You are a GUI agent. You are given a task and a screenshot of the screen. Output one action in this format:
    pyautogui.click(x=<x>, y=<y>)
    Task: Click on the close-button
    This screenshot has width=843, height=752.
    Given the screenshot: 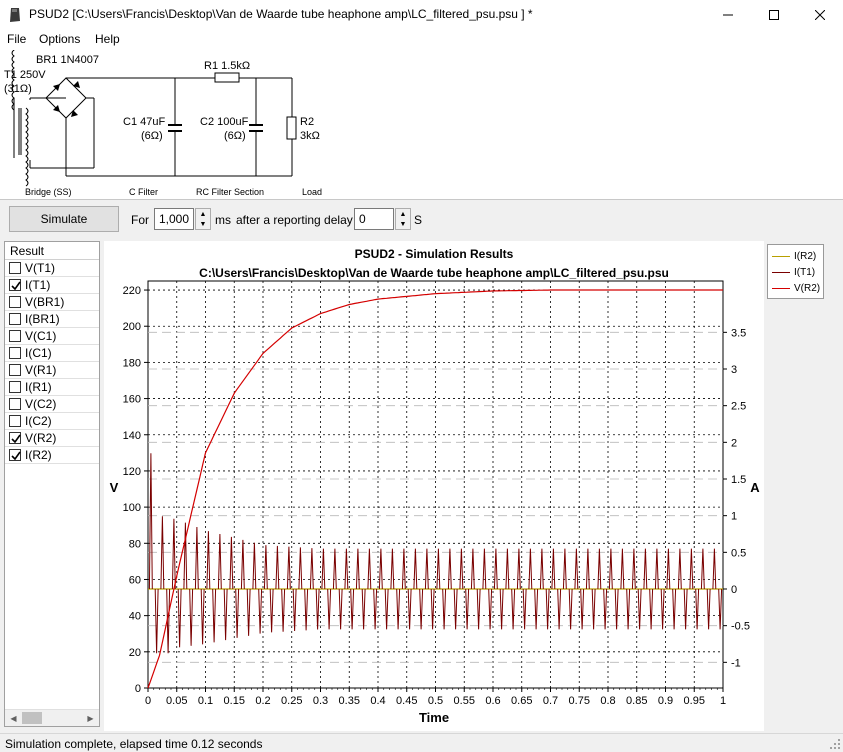 What is the action you would take?
    pyautogui.click(x=820, y=15)
    